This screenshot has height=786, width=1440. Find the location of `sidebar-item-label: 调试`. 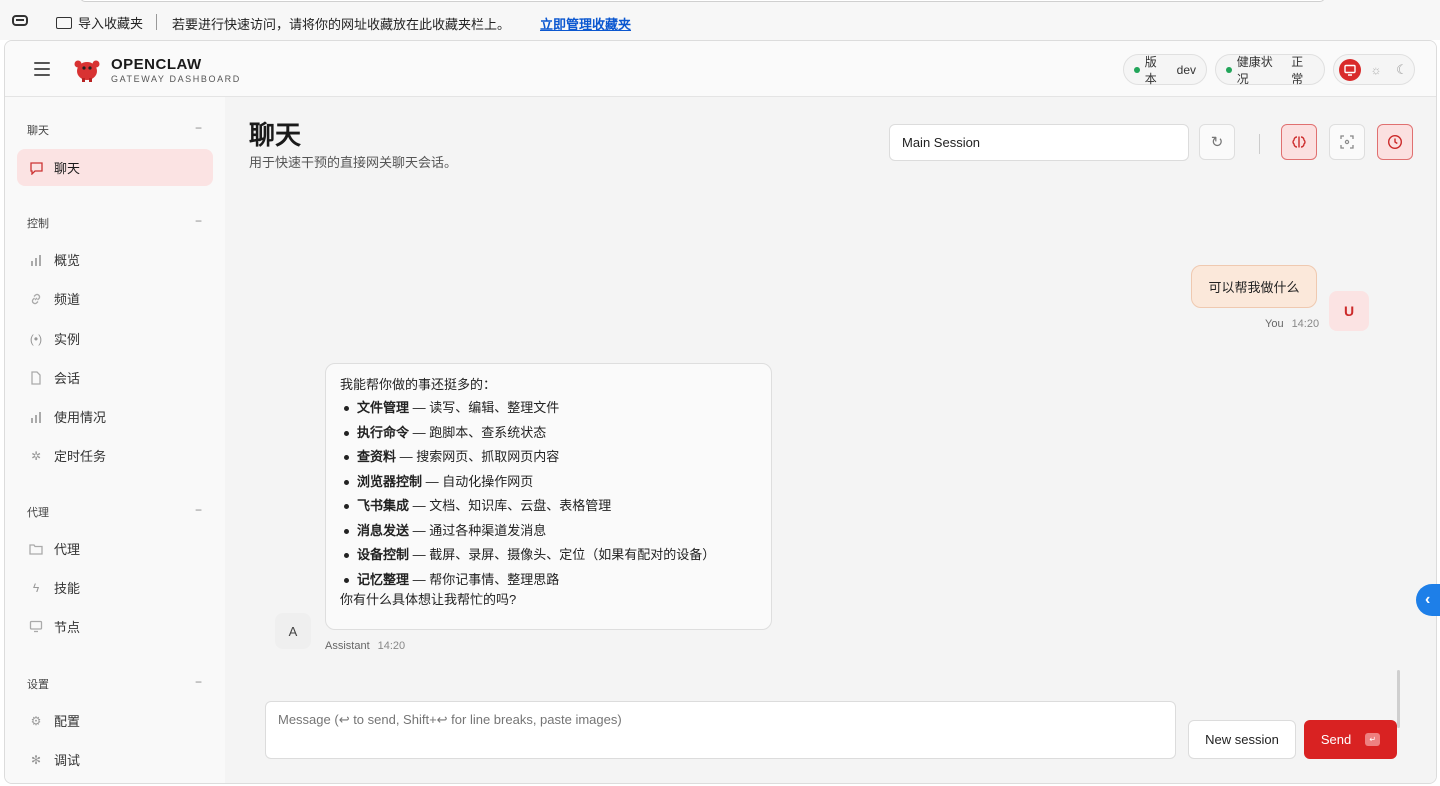

sidebar-item-label: 调试 is located at coordinates (67, 760).